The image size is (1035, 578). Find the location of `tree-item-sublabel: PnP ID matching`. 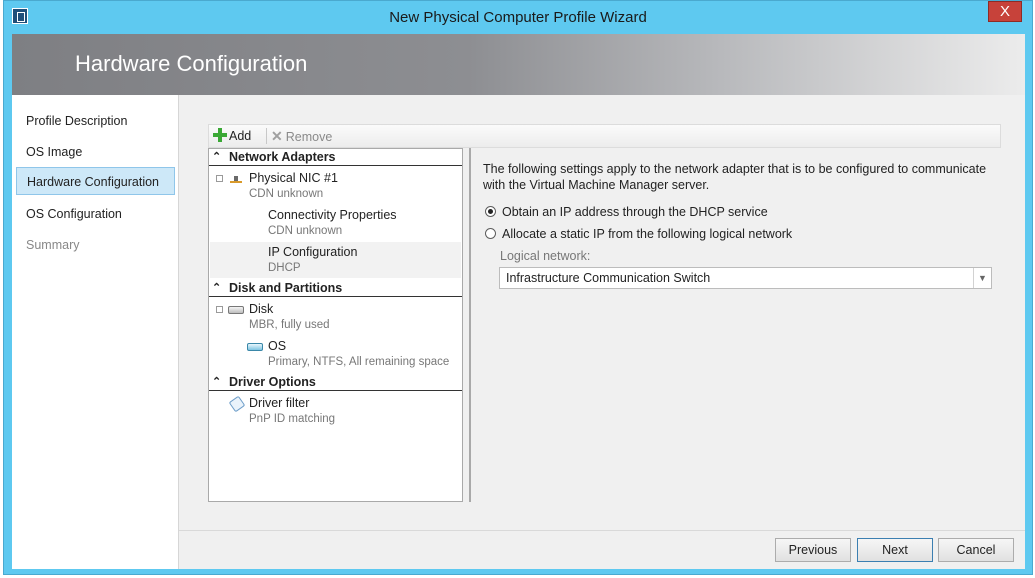

tree-item-sublabel: PnP ID matching is located at coordinates (292, 419).